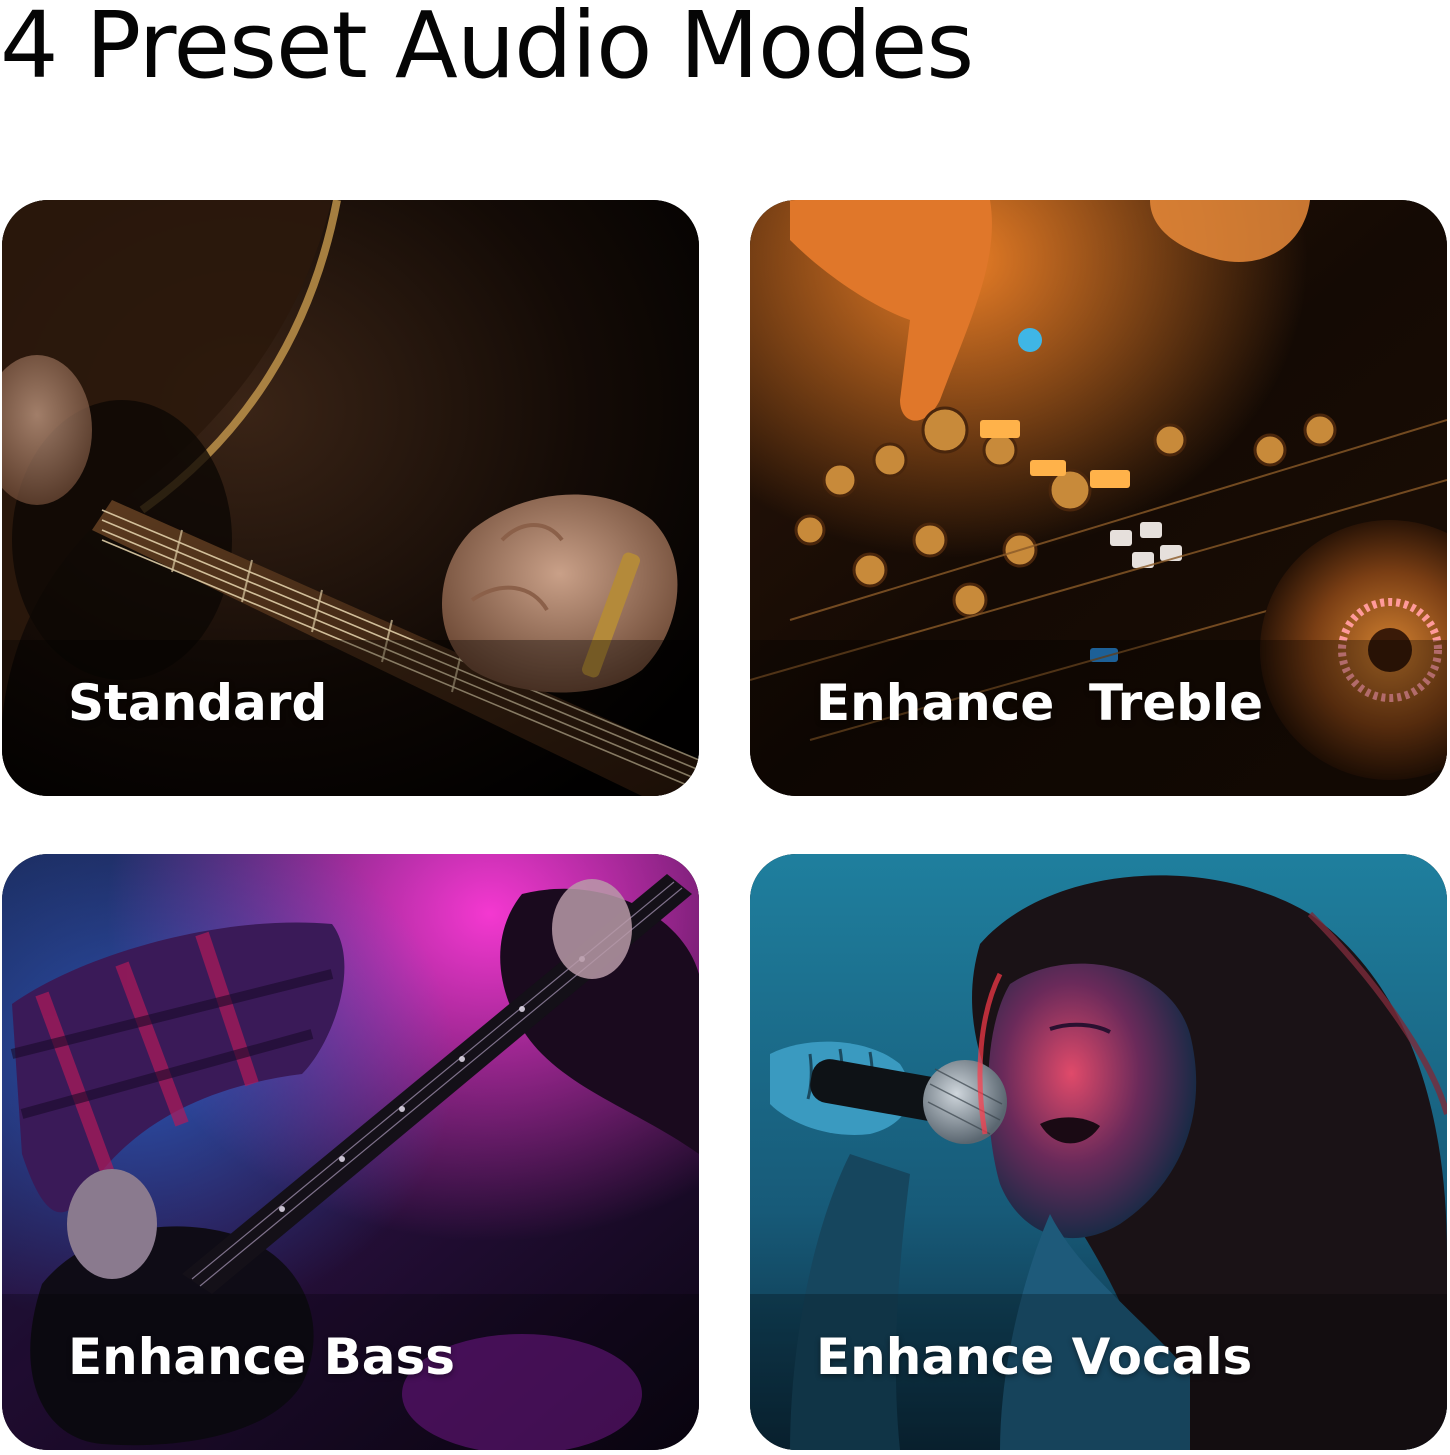 This screenshot has height=1455, width=1450. Describe the element at coordinates (198, 703) in the screenshot. I see `mode-label-standard: Standard` at that location.